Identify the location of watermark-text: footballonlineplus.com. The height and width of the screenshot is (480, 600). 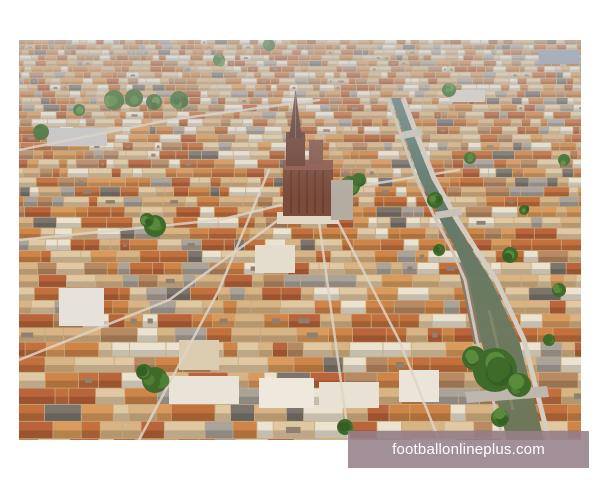
(468, 449).